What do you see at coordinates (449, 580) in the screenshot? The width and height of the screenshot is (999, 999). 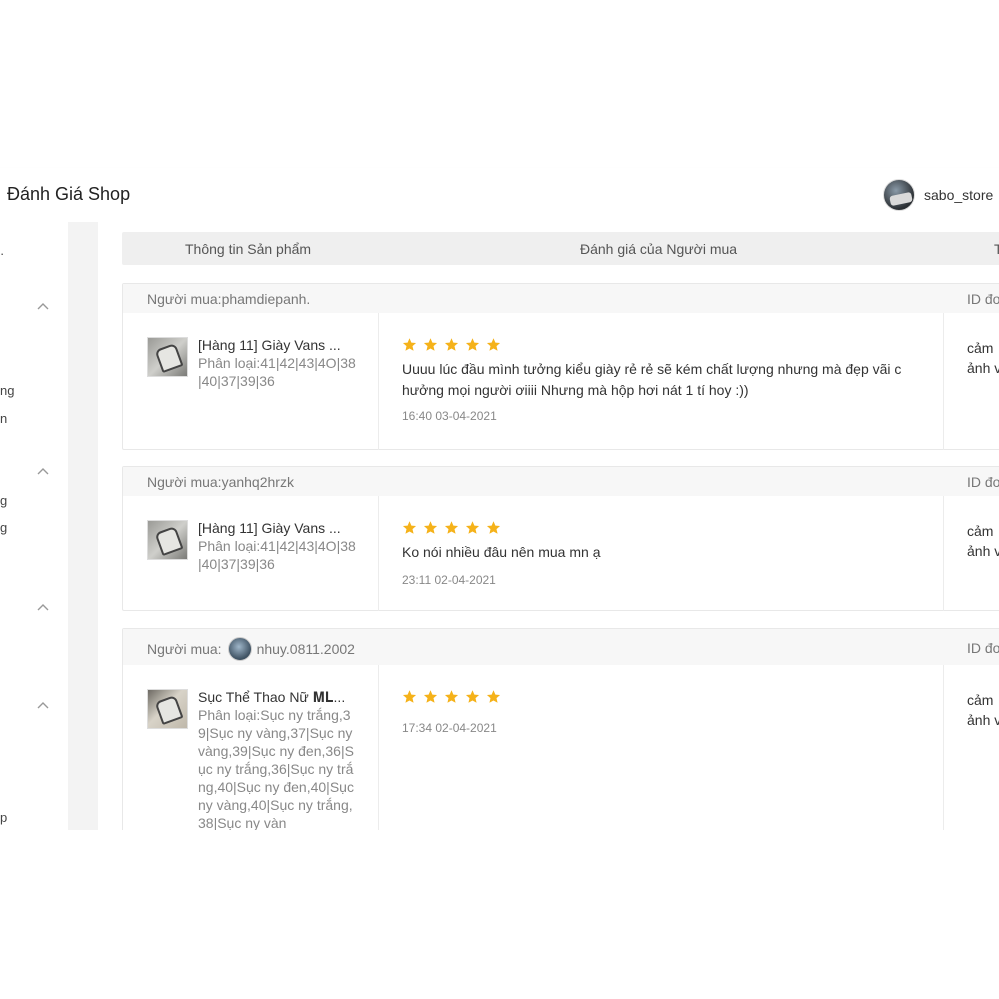 I see `review-time: 23:11 02-04-2021` at bounding box center [449, 580].